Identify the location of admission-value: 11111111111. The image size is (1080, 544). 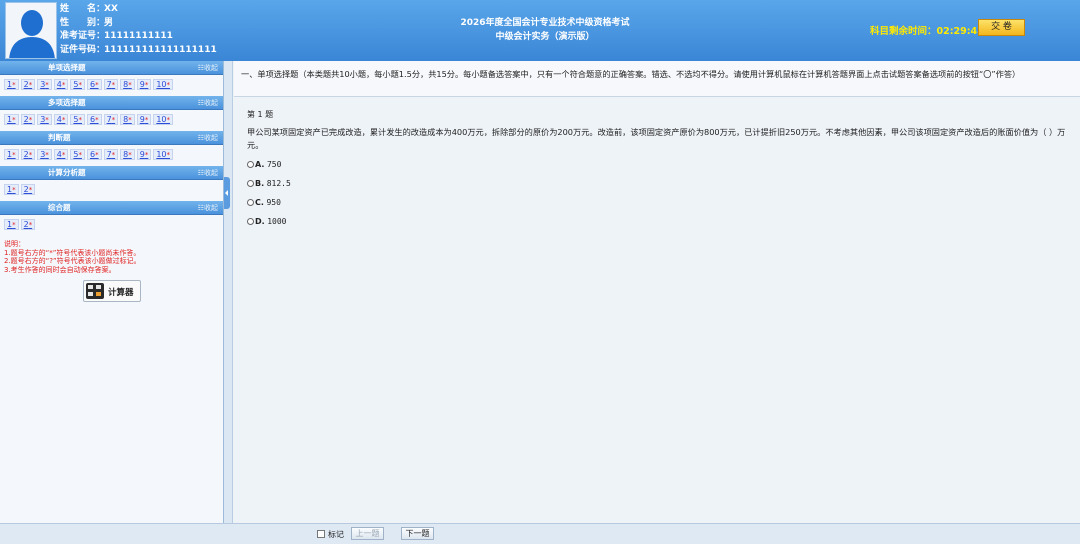
(138, 36).